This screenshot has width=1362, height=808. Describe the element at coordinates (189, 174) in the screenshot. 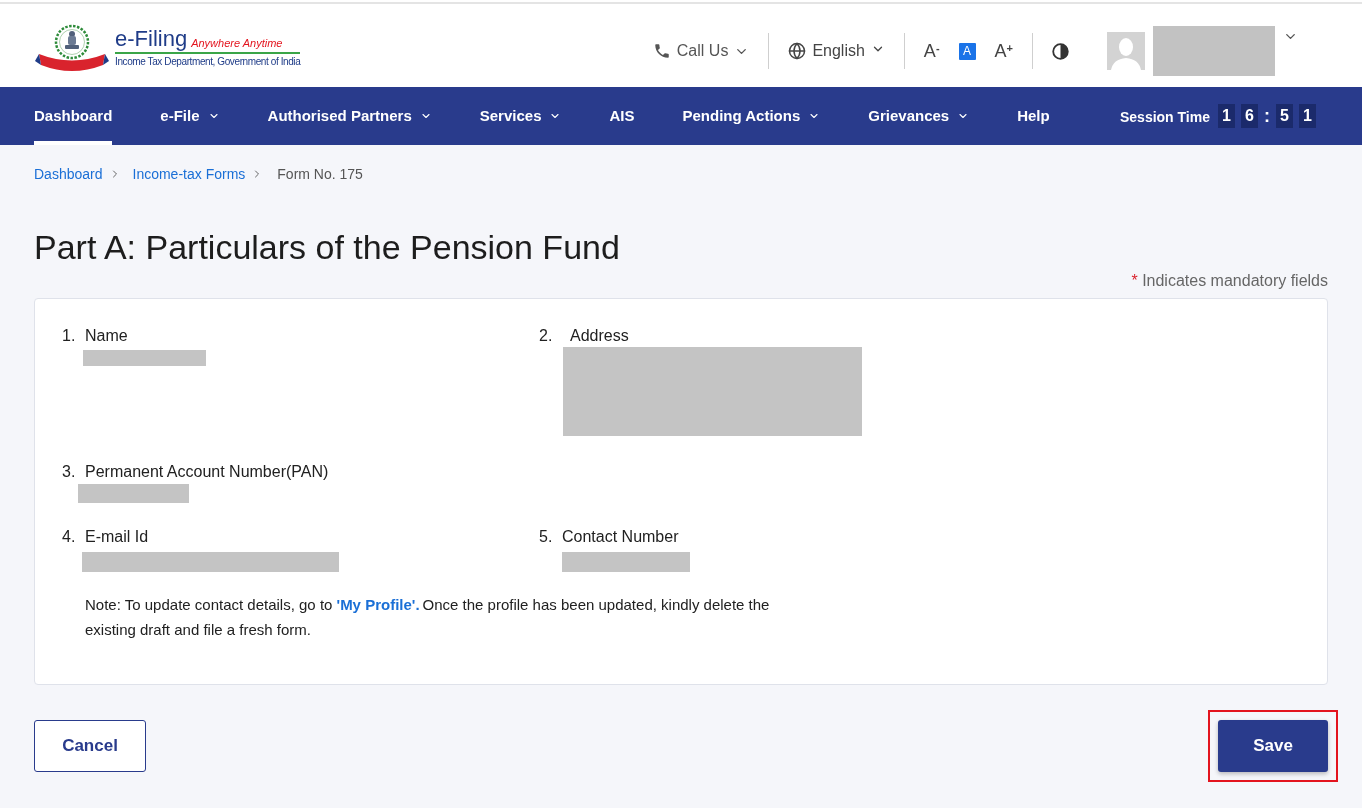

I see `breadcrumb-link: Income-tax Forms` at that location.